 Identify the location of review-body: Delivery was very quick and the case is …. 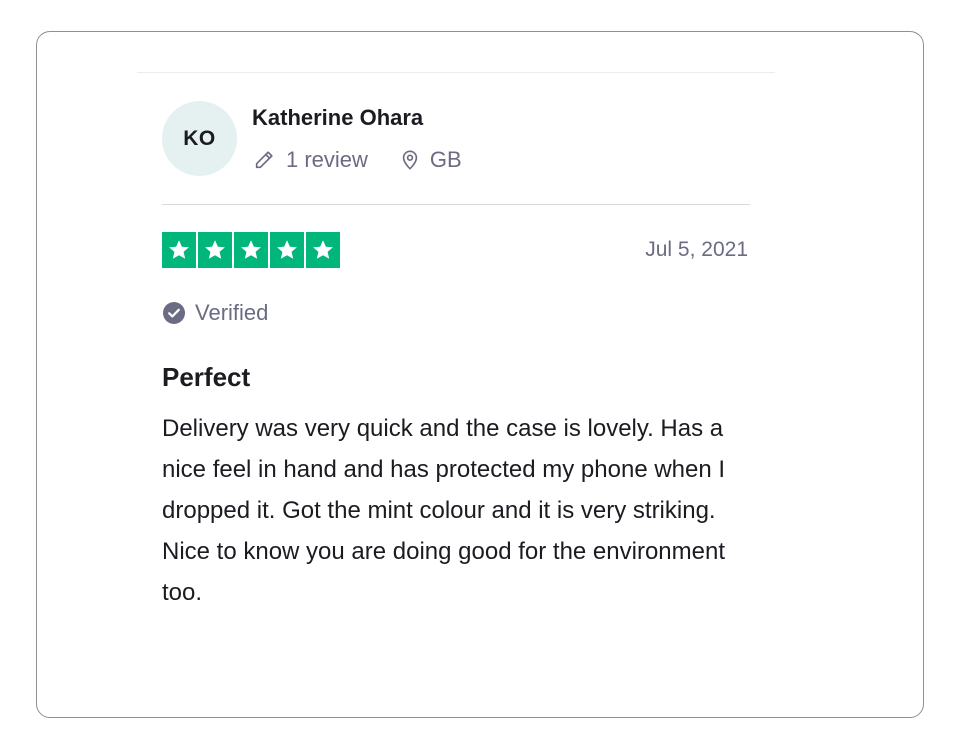
(444, 510).